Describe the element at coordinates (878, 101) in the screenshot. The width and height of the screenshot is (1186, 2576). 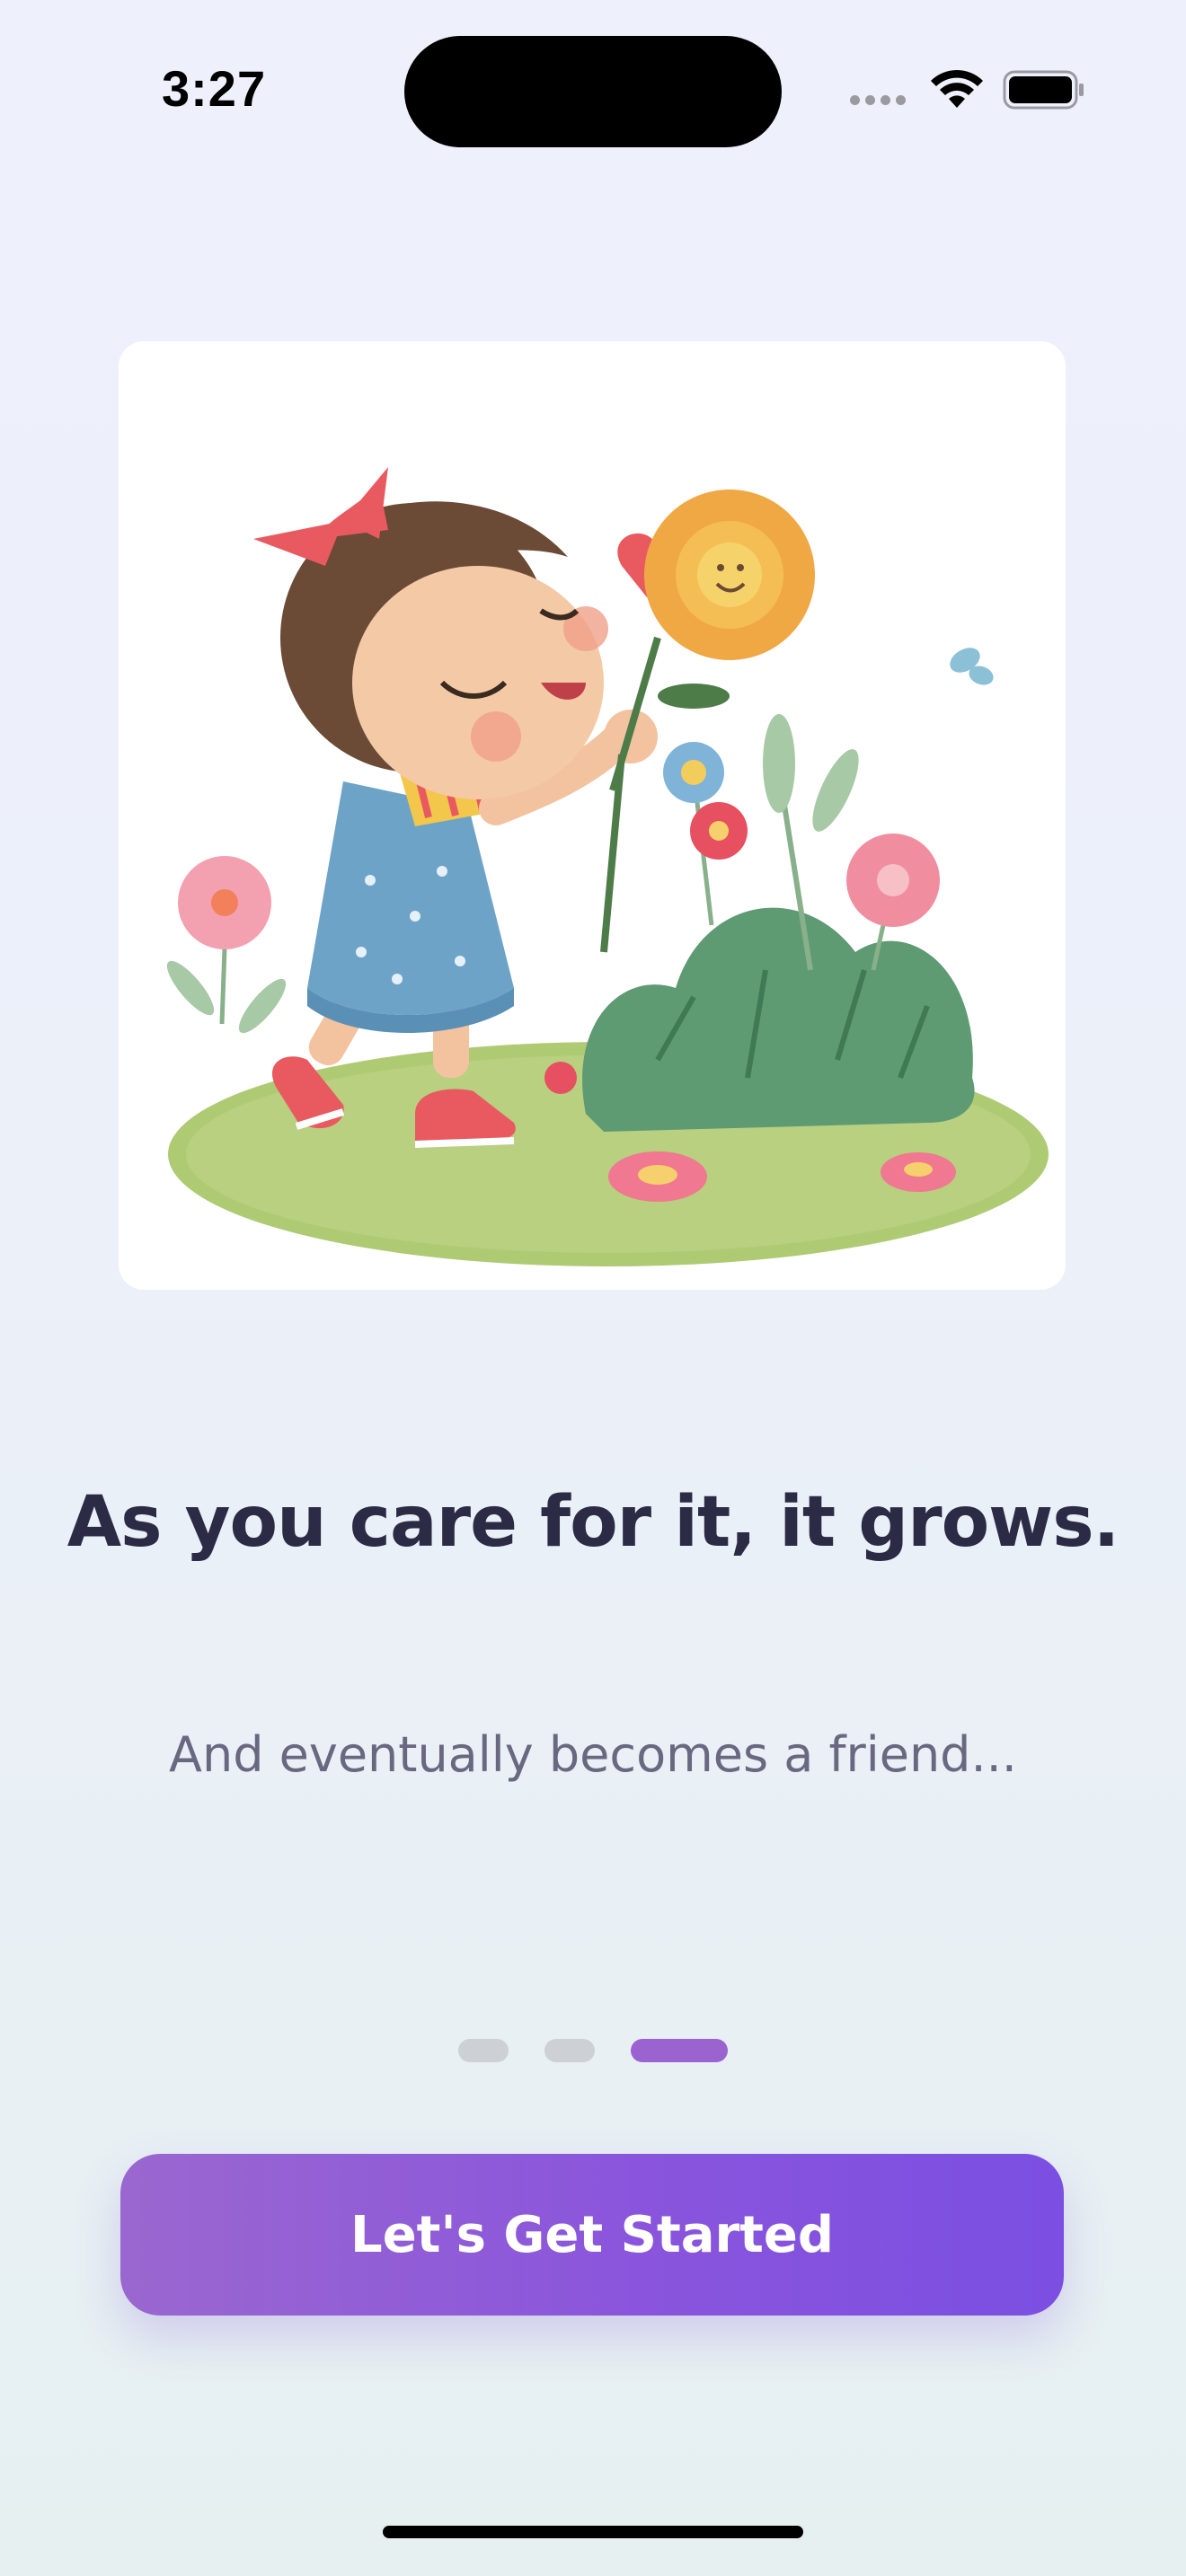
I see `cellular-signal-icon` at that location.